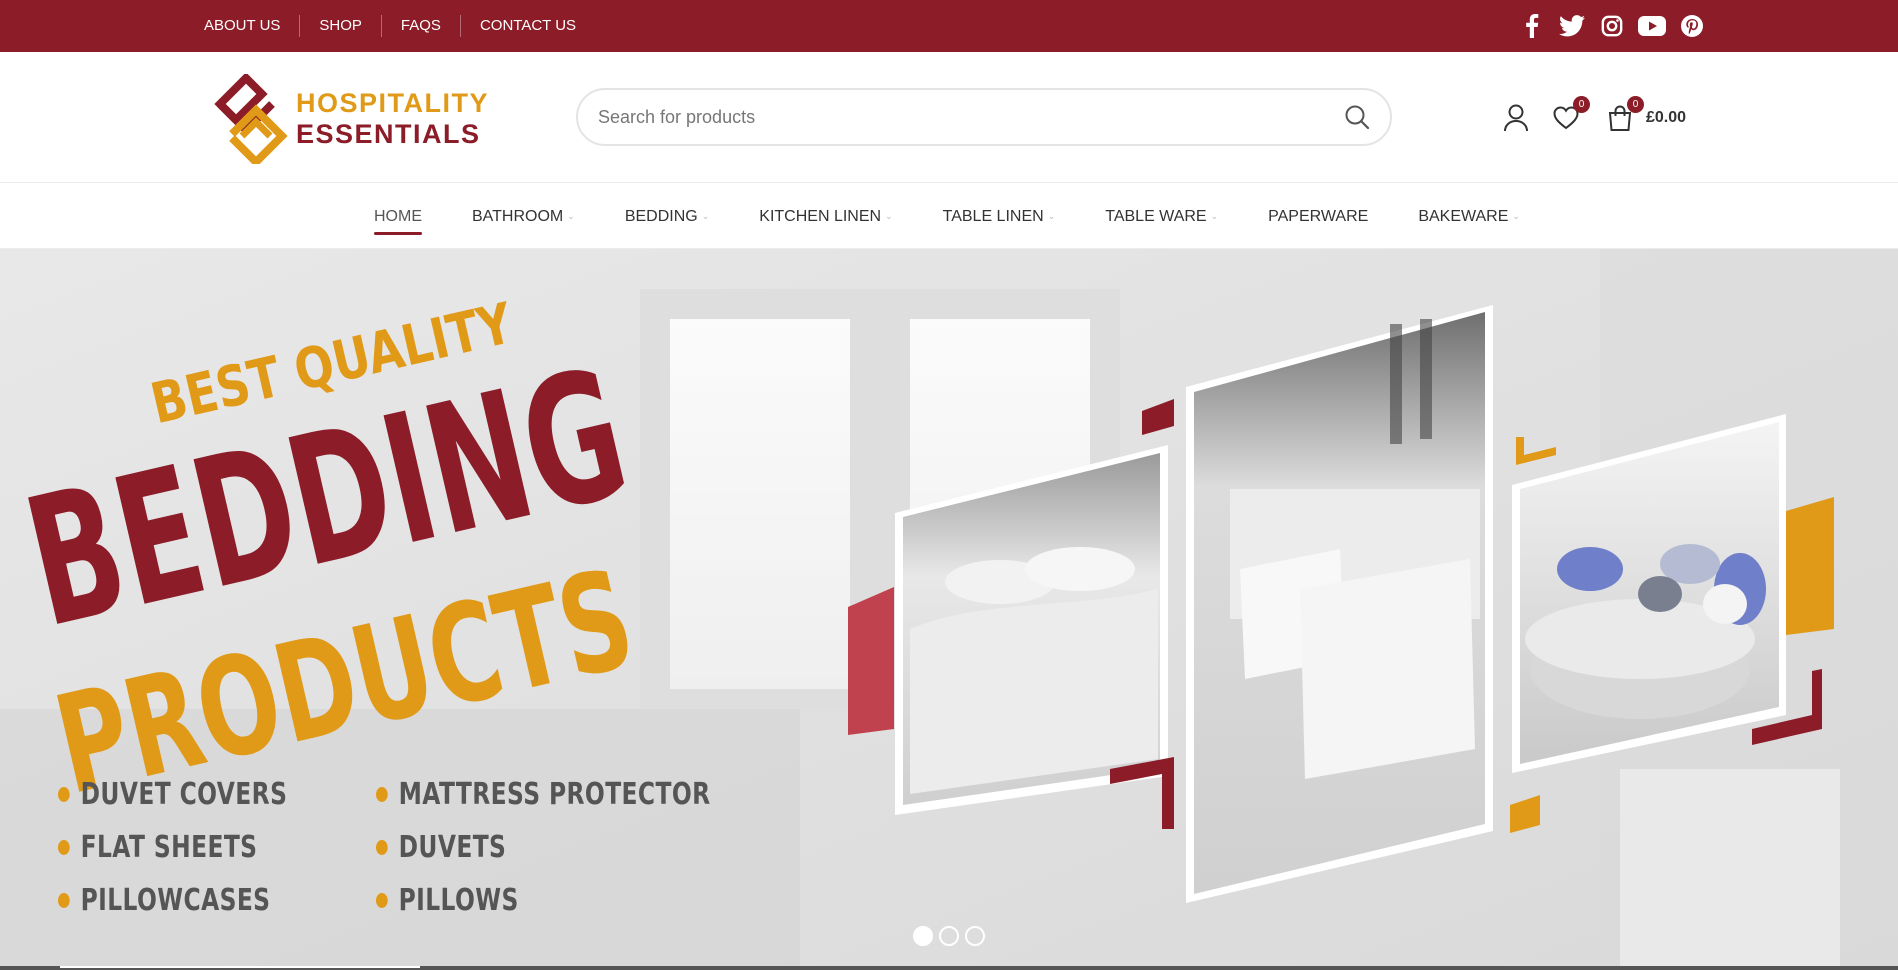 This screenshot has height=970, width=1898. I want to click on list-item-label: FLAT SHEETS, so click(169, 847).